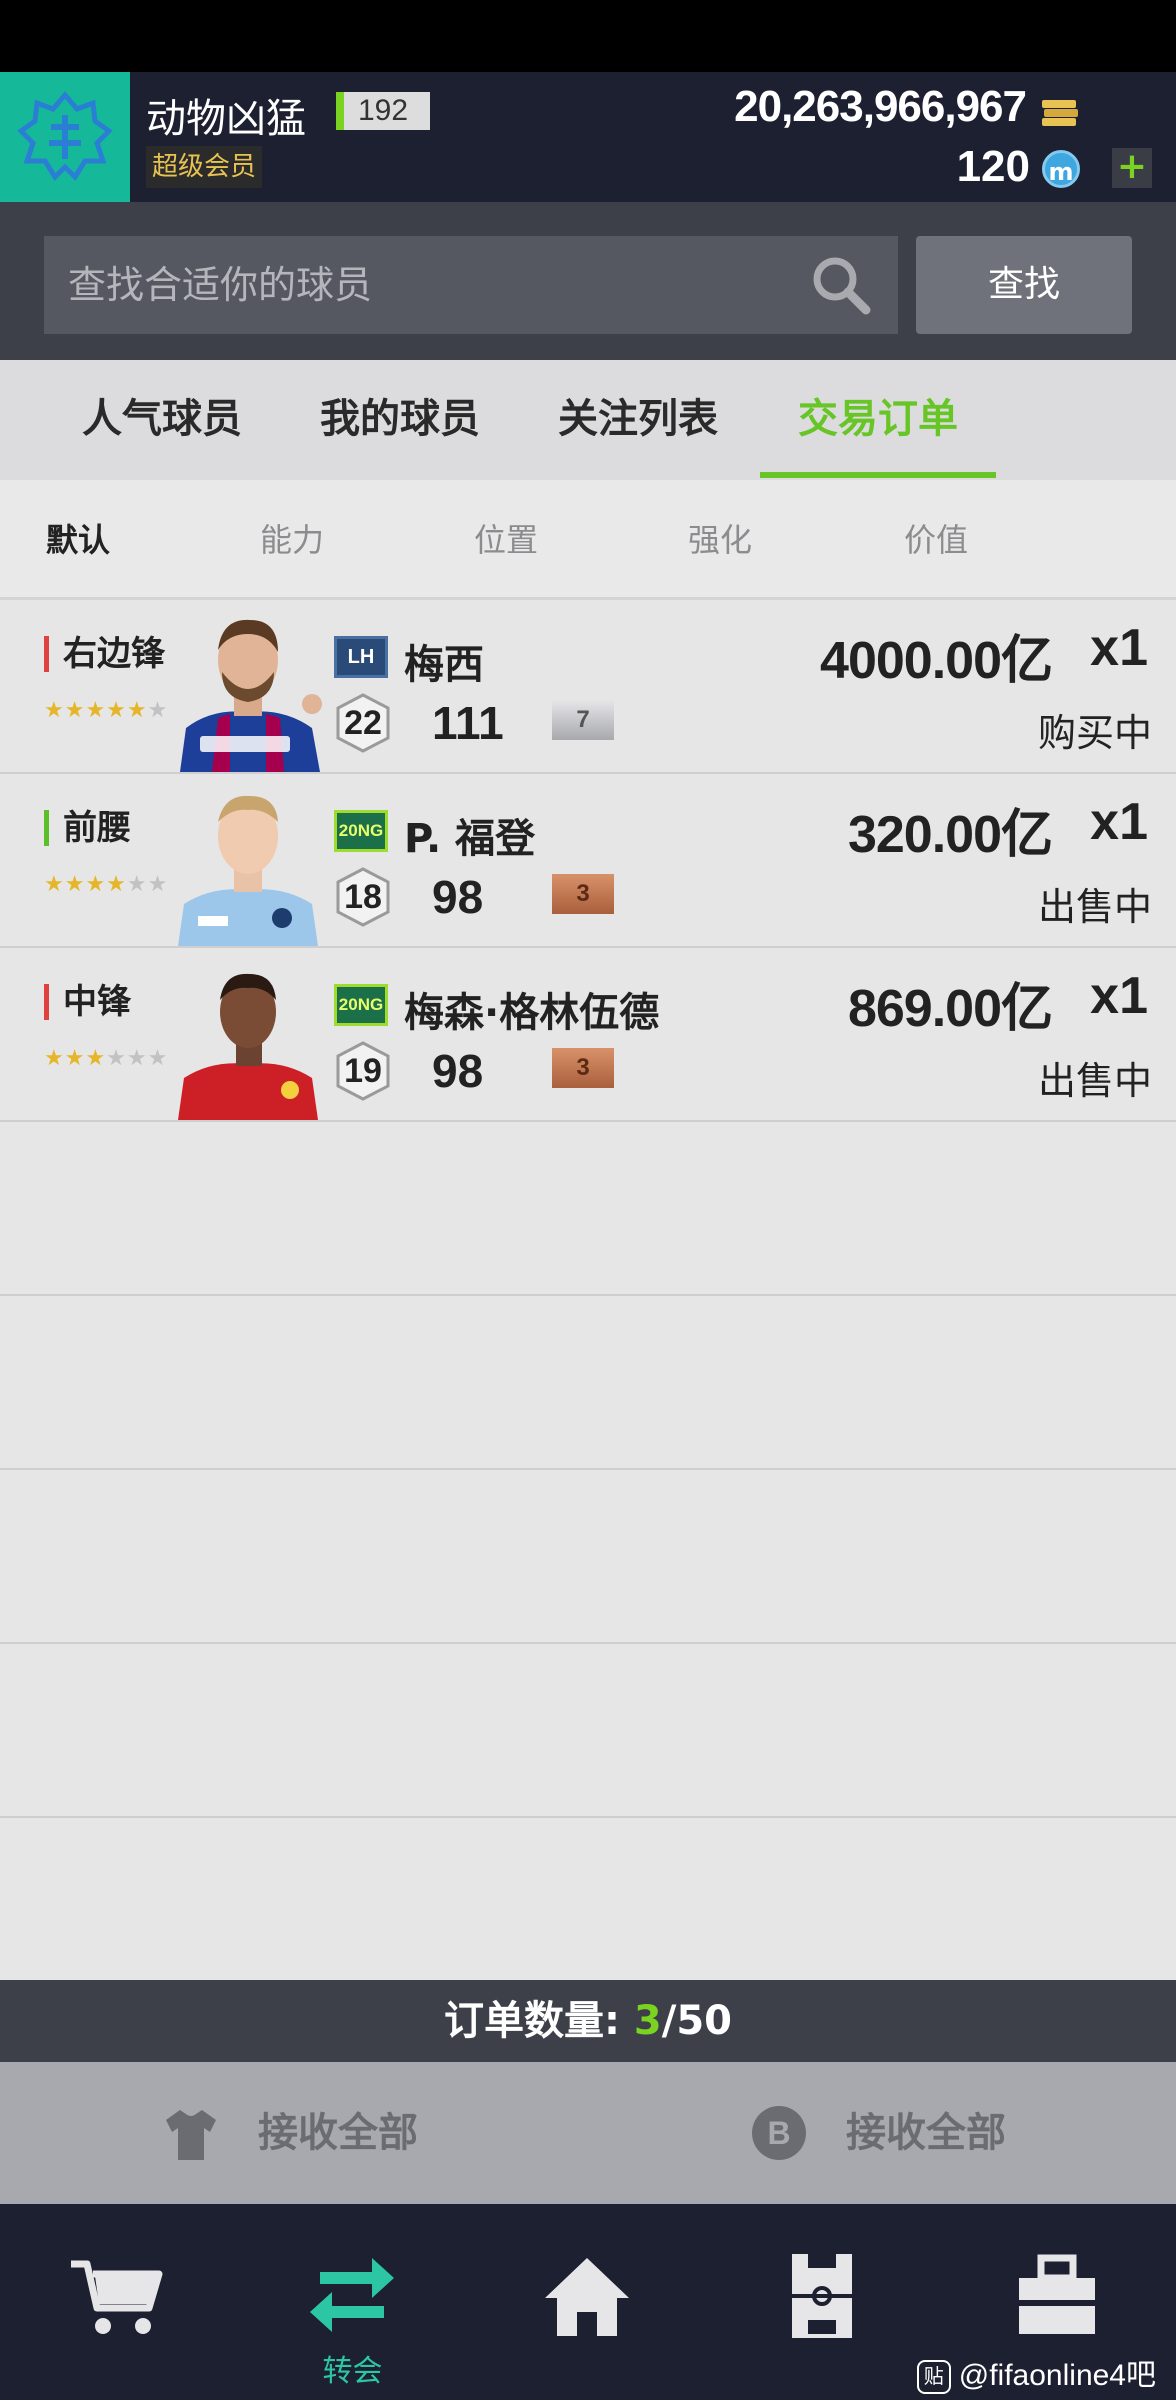 The height and width of the screenshot is (2400, 1176). I want to click on overall-value: 19, so click(363, 1071).